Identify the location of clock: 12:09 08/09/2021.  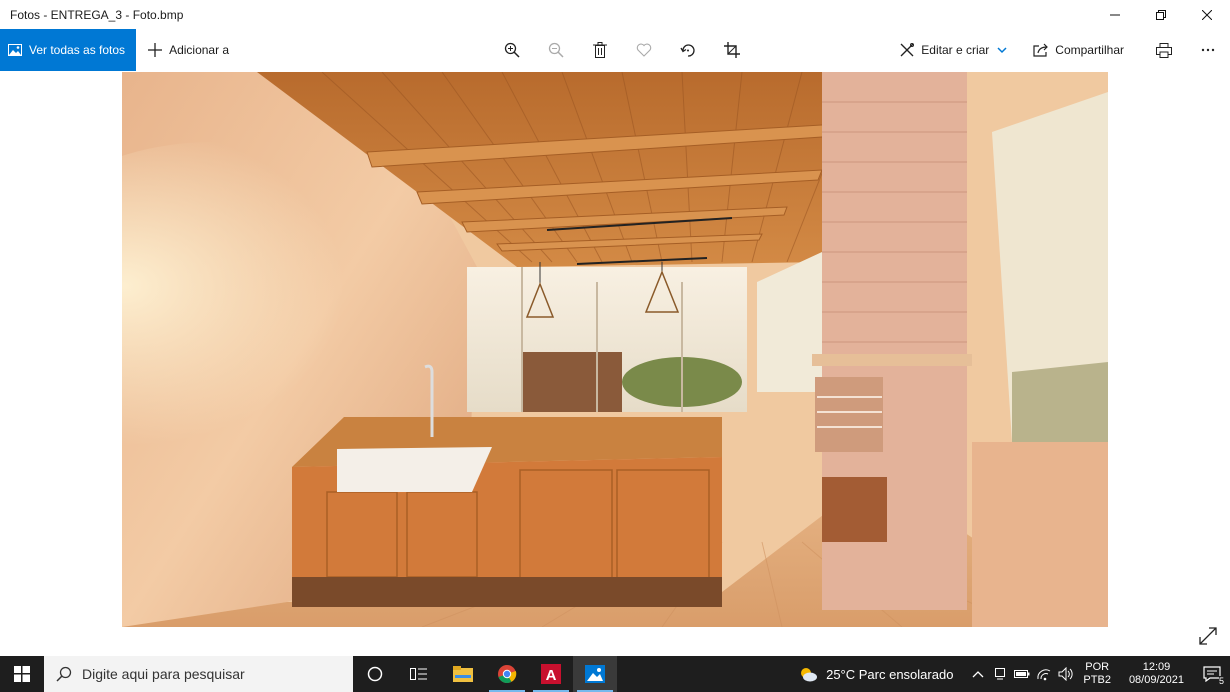
(1156, 674).